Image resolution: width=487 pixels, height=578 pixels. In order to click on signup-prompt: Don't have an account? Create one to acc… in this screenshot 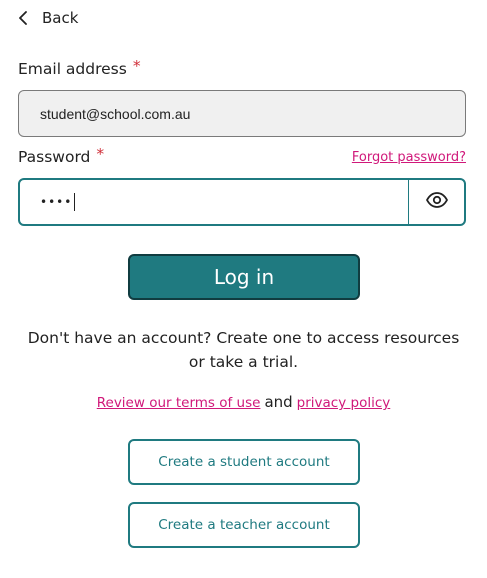, I will do `click(243, 350)`.